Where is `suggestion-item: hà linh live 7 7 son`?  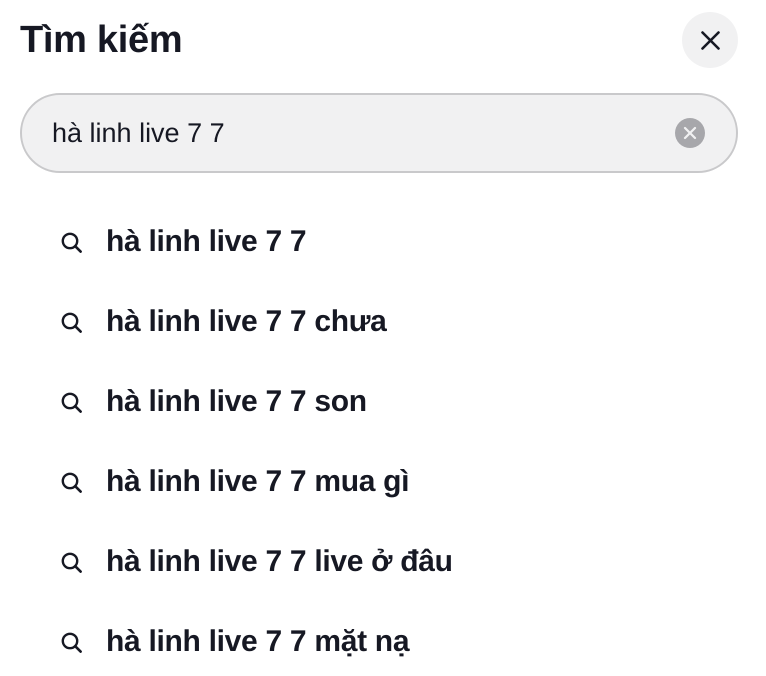 suggestion-item: hà linh live 7 7 son is located at coordinates (236, 402).